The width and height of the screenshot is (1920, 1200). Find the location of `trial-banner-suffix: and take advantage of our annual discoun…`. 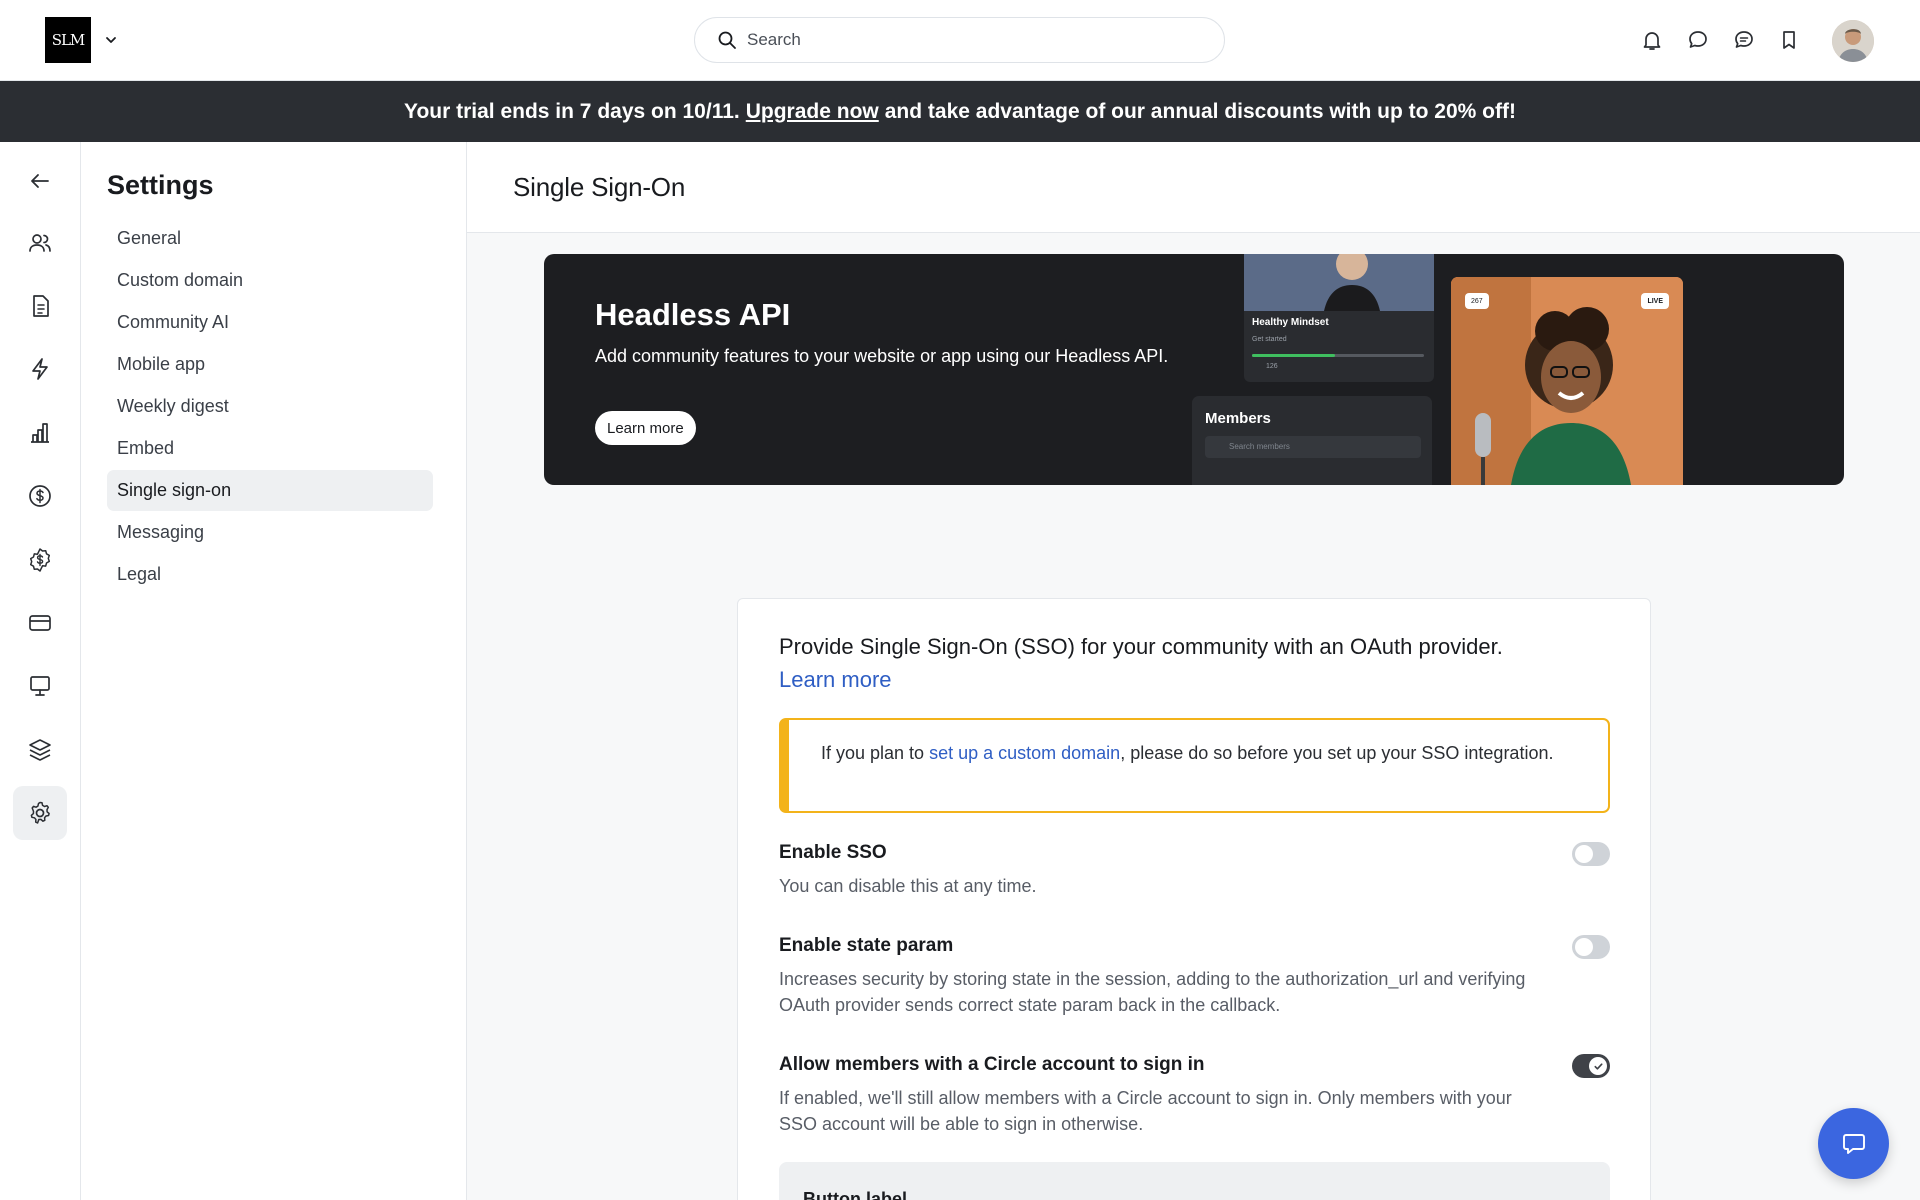

trial-banner-suffix: and take advantage of our annual discoun… is located at coordinates (1200, 111).